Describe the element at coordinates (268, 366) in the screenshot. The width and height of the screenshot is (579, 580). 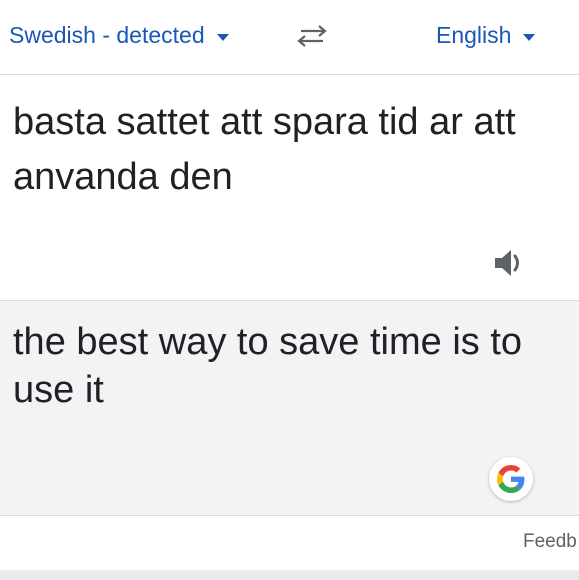
I see `translation-text: the best way to save time is to use it` at that location.